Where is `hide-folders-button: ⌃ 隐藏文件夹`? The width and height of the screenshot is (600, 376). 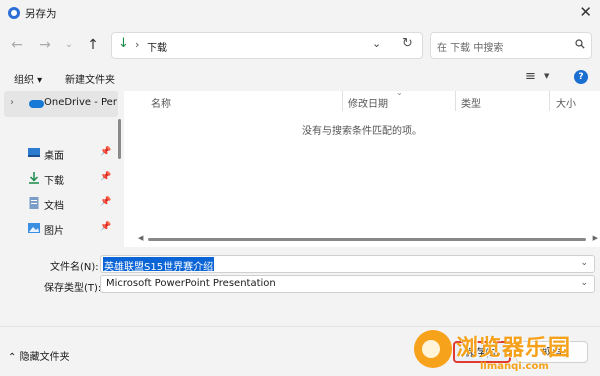
hide-folders-button: ⌃ 隐藏文件夹 is located at coordinates (39, 355).